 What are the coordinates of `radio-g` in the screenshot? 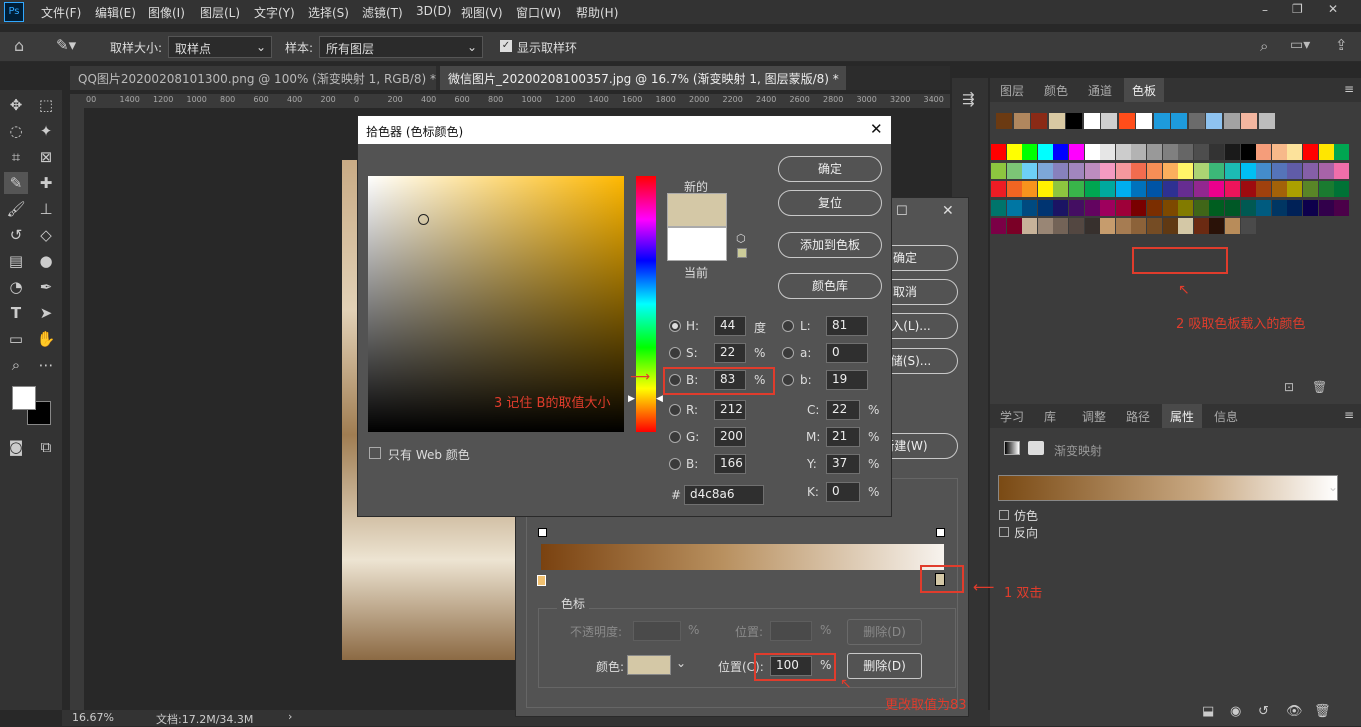 It's located at (675, 437).